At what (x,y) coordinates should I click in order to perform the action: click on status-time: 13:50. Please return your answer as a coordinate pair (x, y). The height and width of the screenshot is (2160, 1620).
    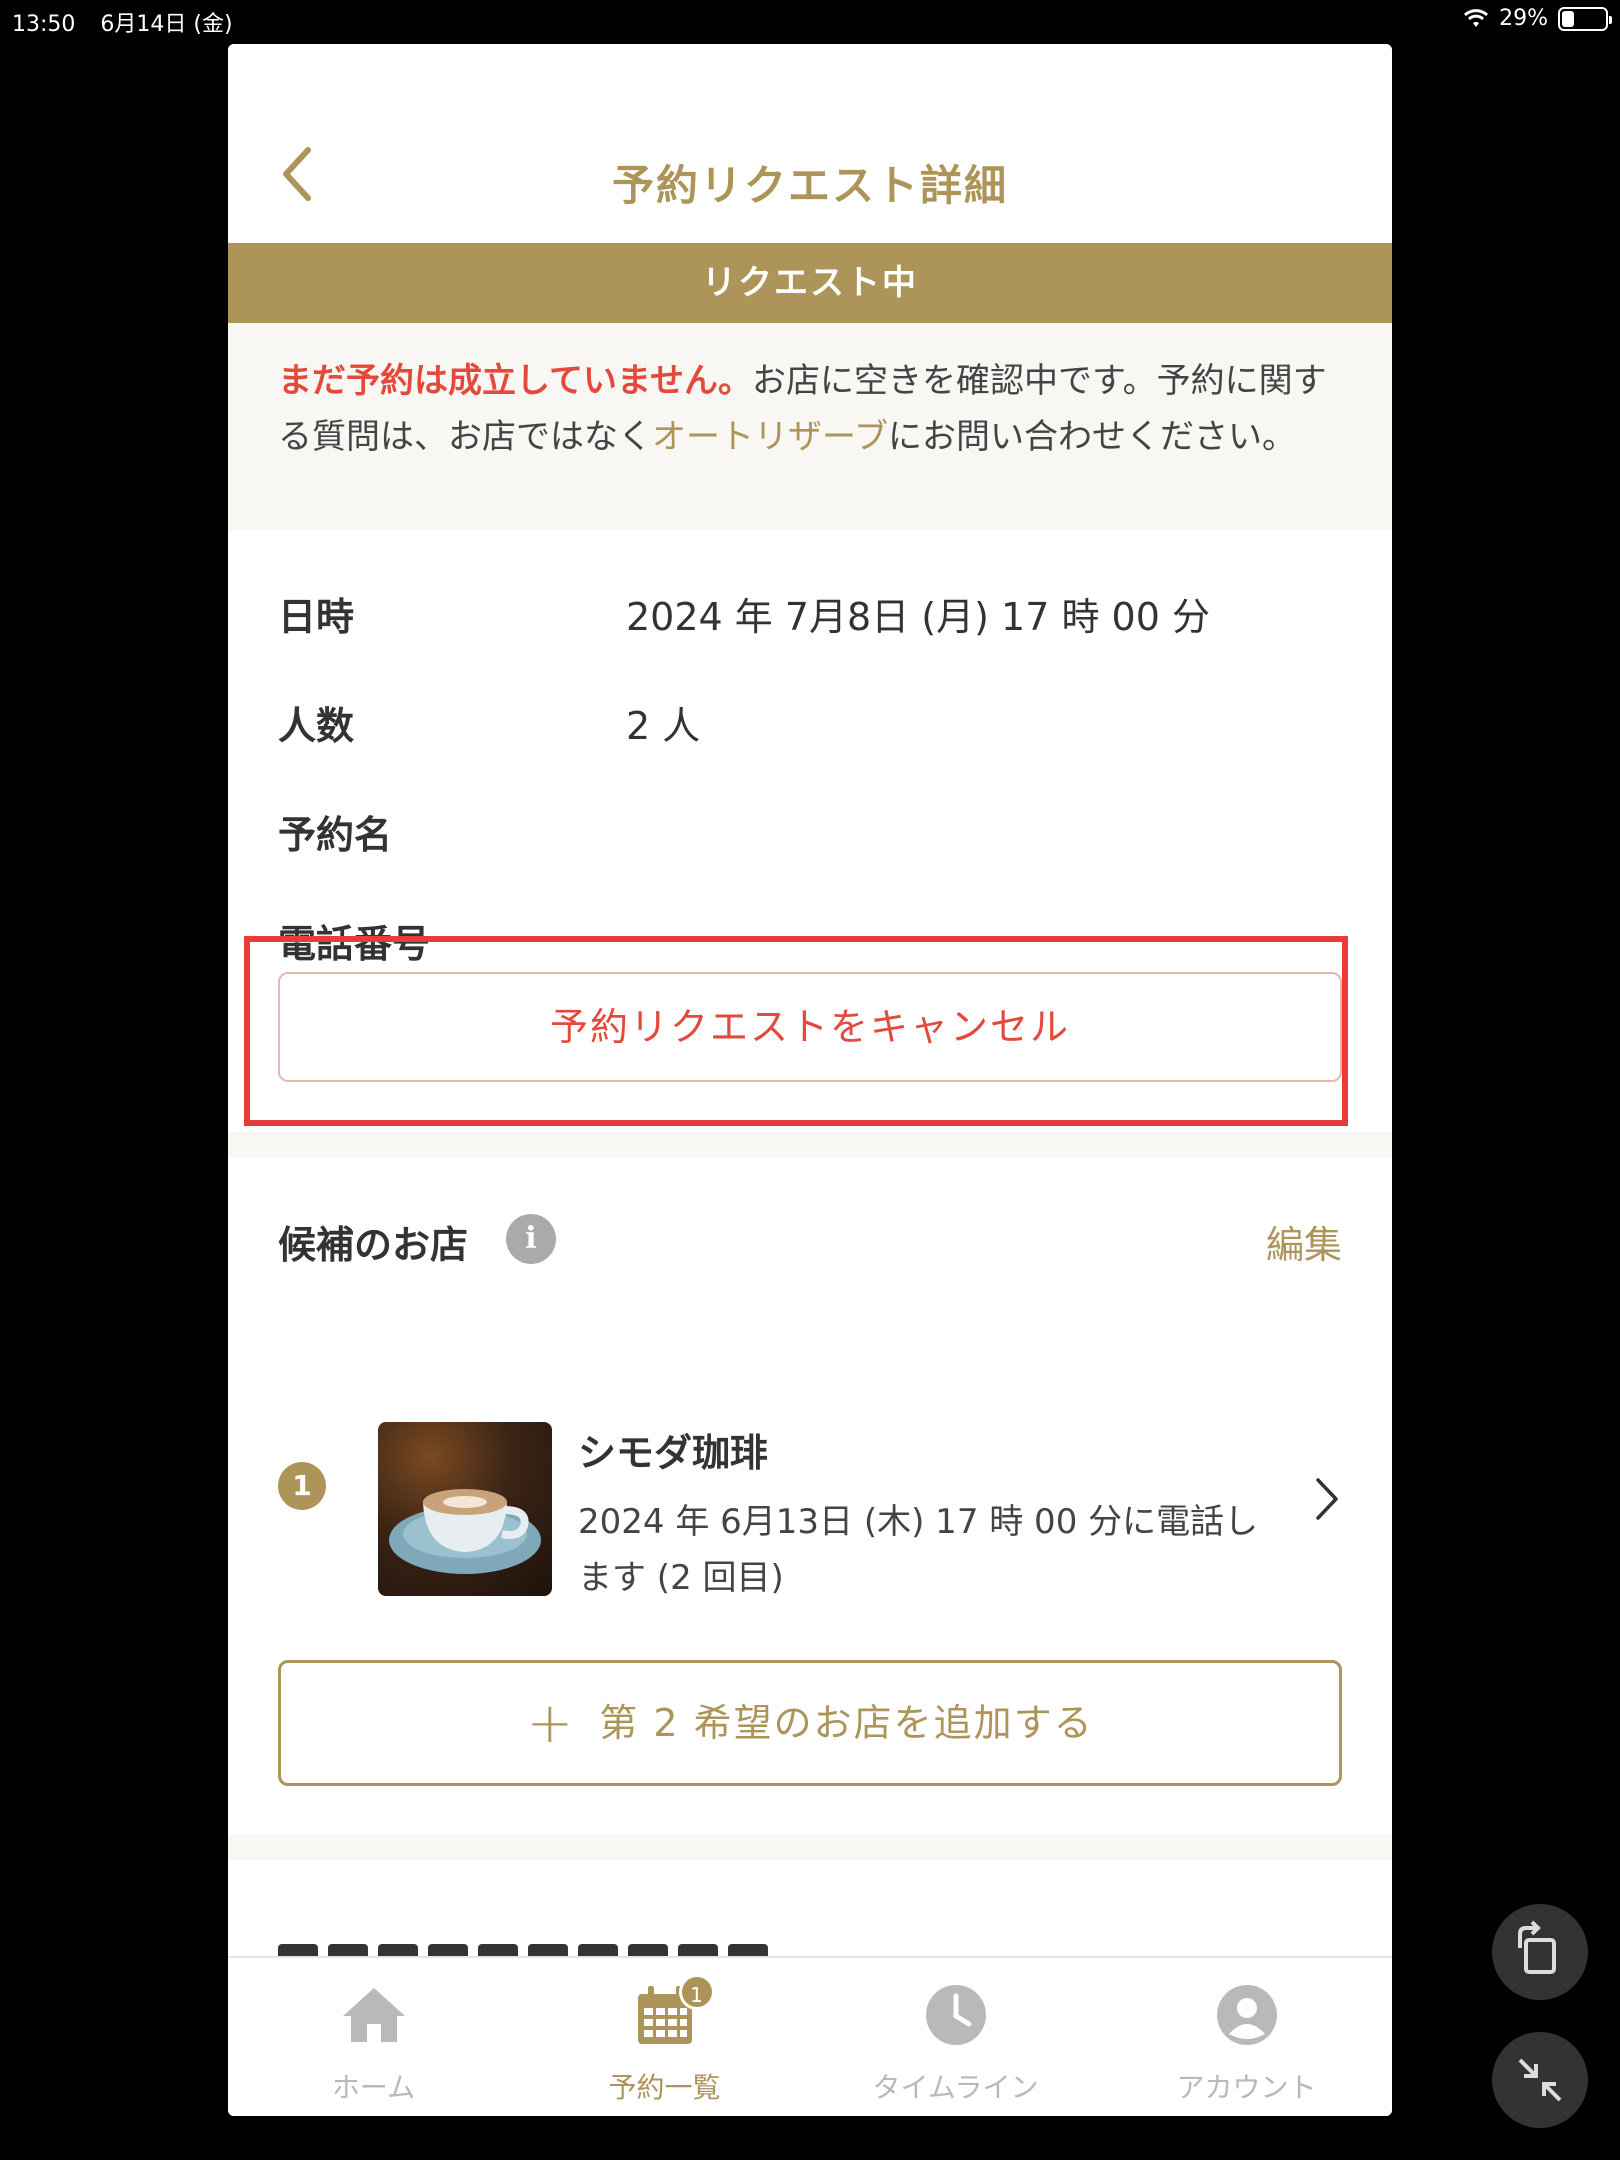
    Looking at the image, I should click on (44, 24).